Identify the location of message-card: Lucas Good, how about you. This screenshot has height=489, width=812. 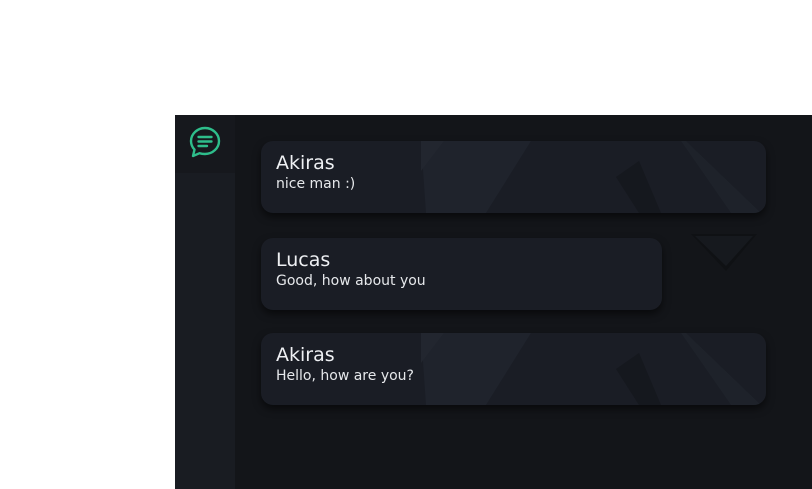
(461, 274).